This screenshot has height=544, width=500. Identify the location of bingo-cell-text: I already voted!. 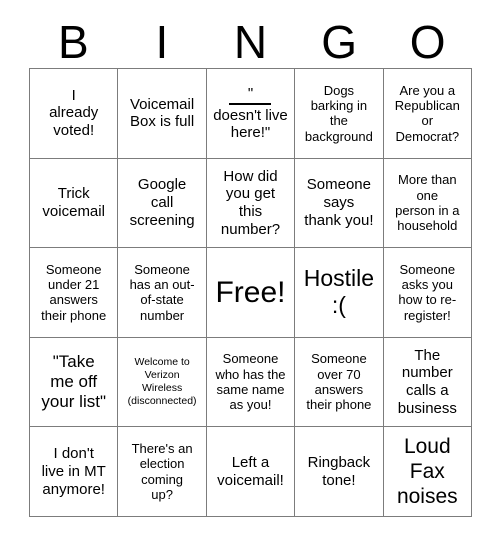
(74, 113).